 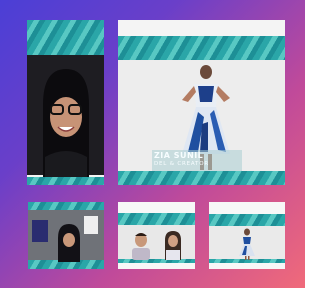 I want to click on caption-name: ZIA SUNIL, so click(x=179, y=155).